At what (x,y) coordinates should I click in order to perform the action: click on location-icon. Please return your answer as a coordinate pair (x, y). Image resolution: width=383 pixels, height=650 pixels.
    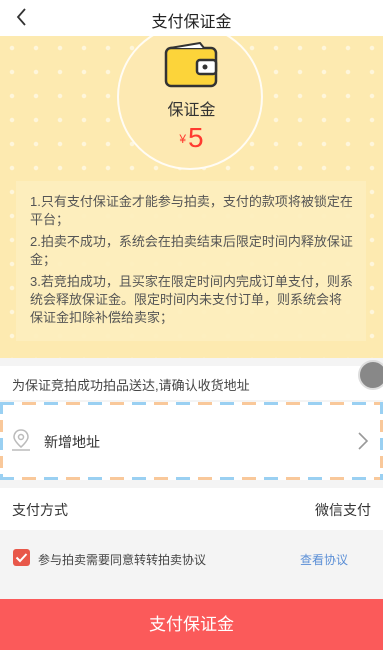
    Looking at the image, I should click on (21, 440).